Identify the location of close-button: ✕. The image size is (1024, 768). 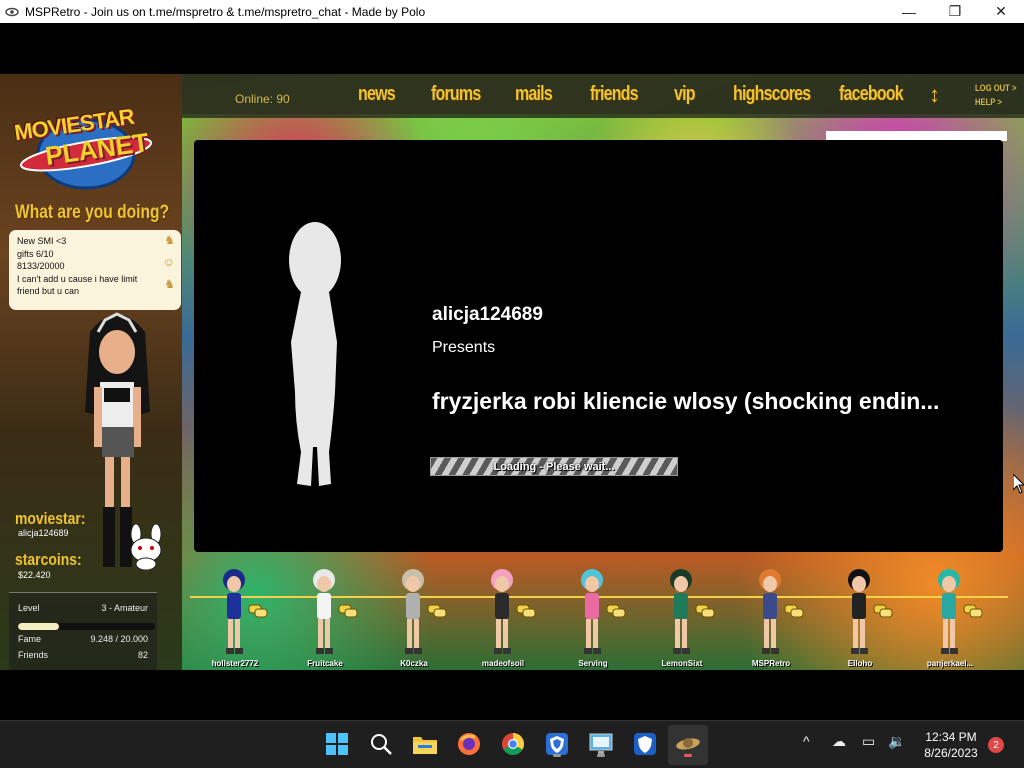
(1001, 11).